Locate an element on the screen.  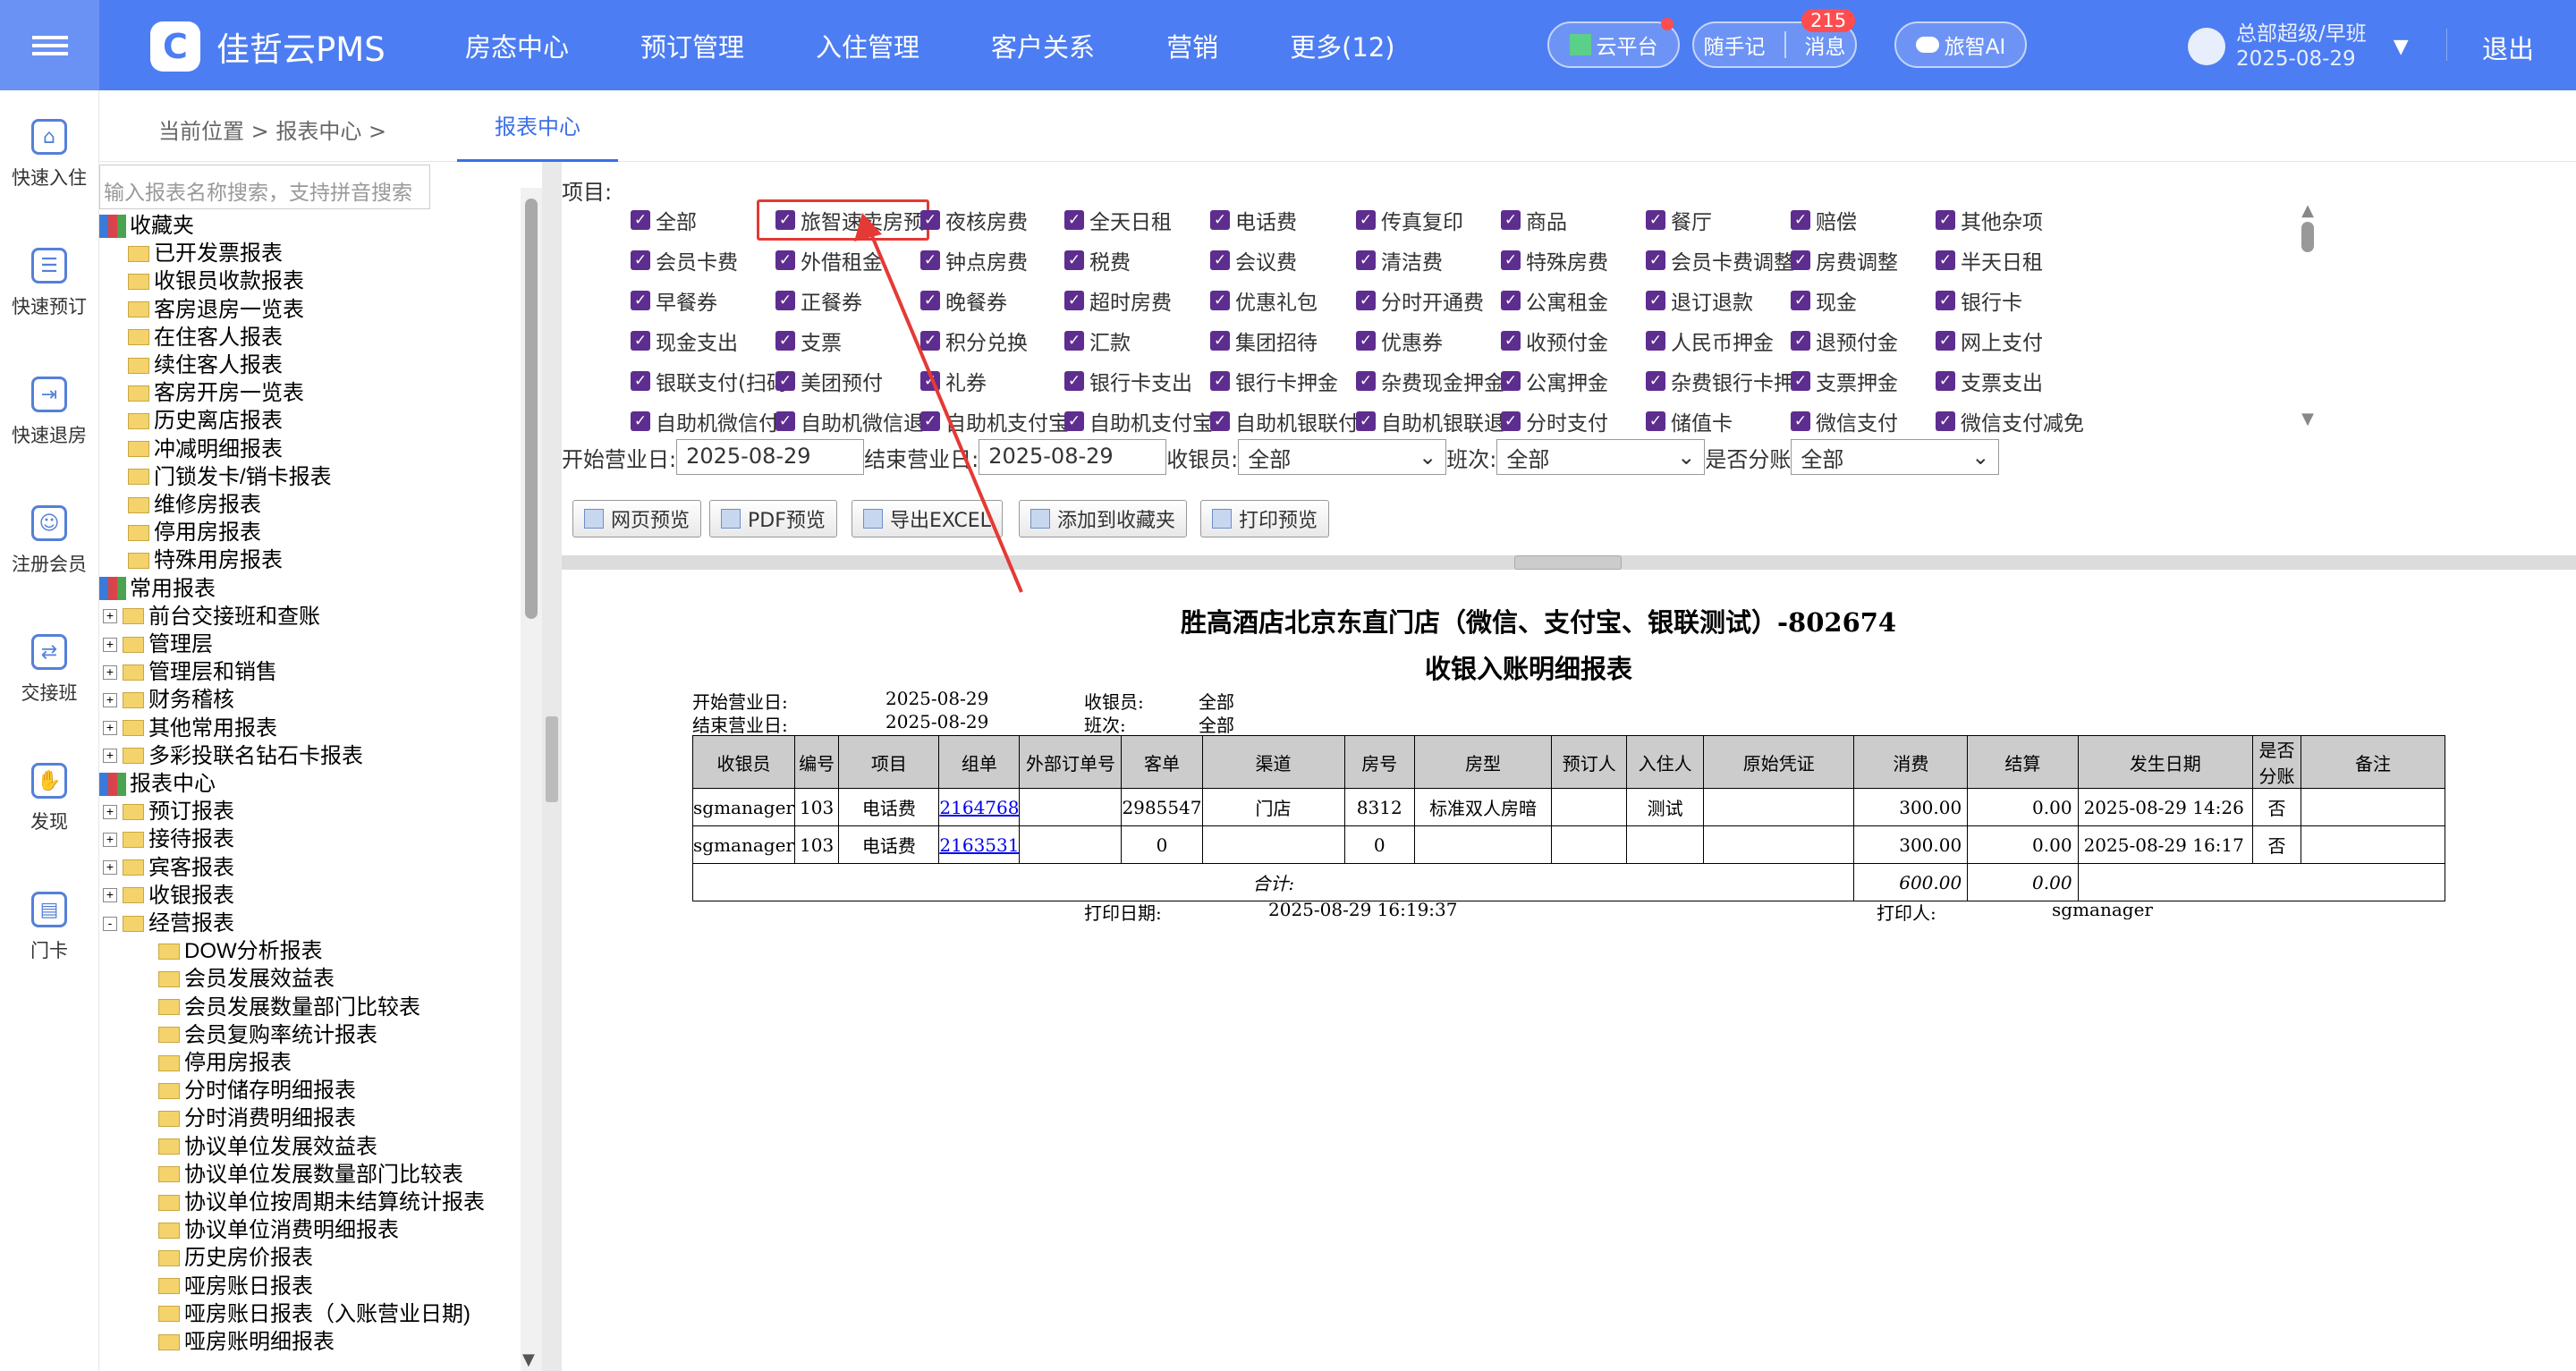
order-link: 2164768 is located at coordinates (979, 807).